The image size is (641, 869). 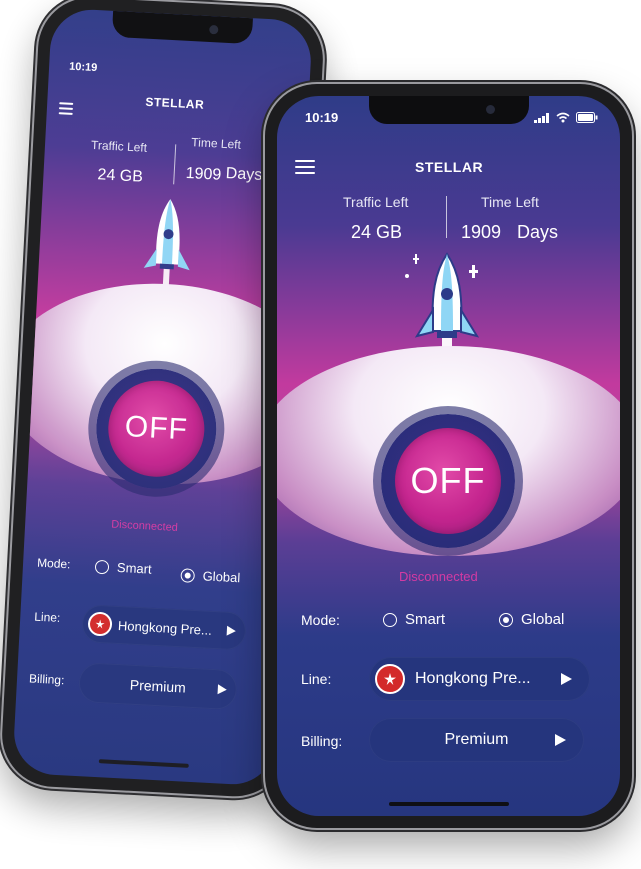 What do you see at coordinates (541, 117) in the screenshot?
I see `signal-icon` at bounding box center [541, 117].